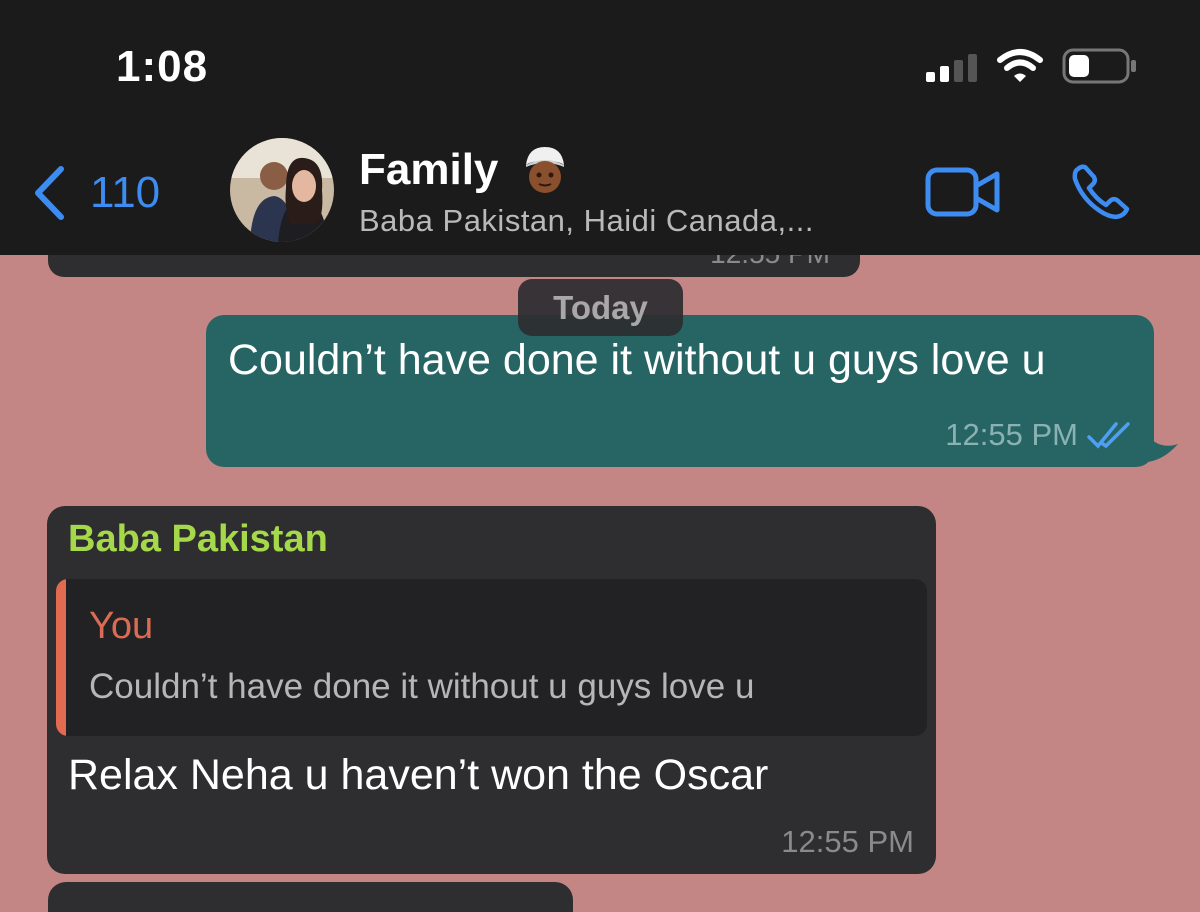 The image size is (1200, 912). Describe the element at coordinates (125, 192) in the screenshot. I see `unread-count: 110` at that location.